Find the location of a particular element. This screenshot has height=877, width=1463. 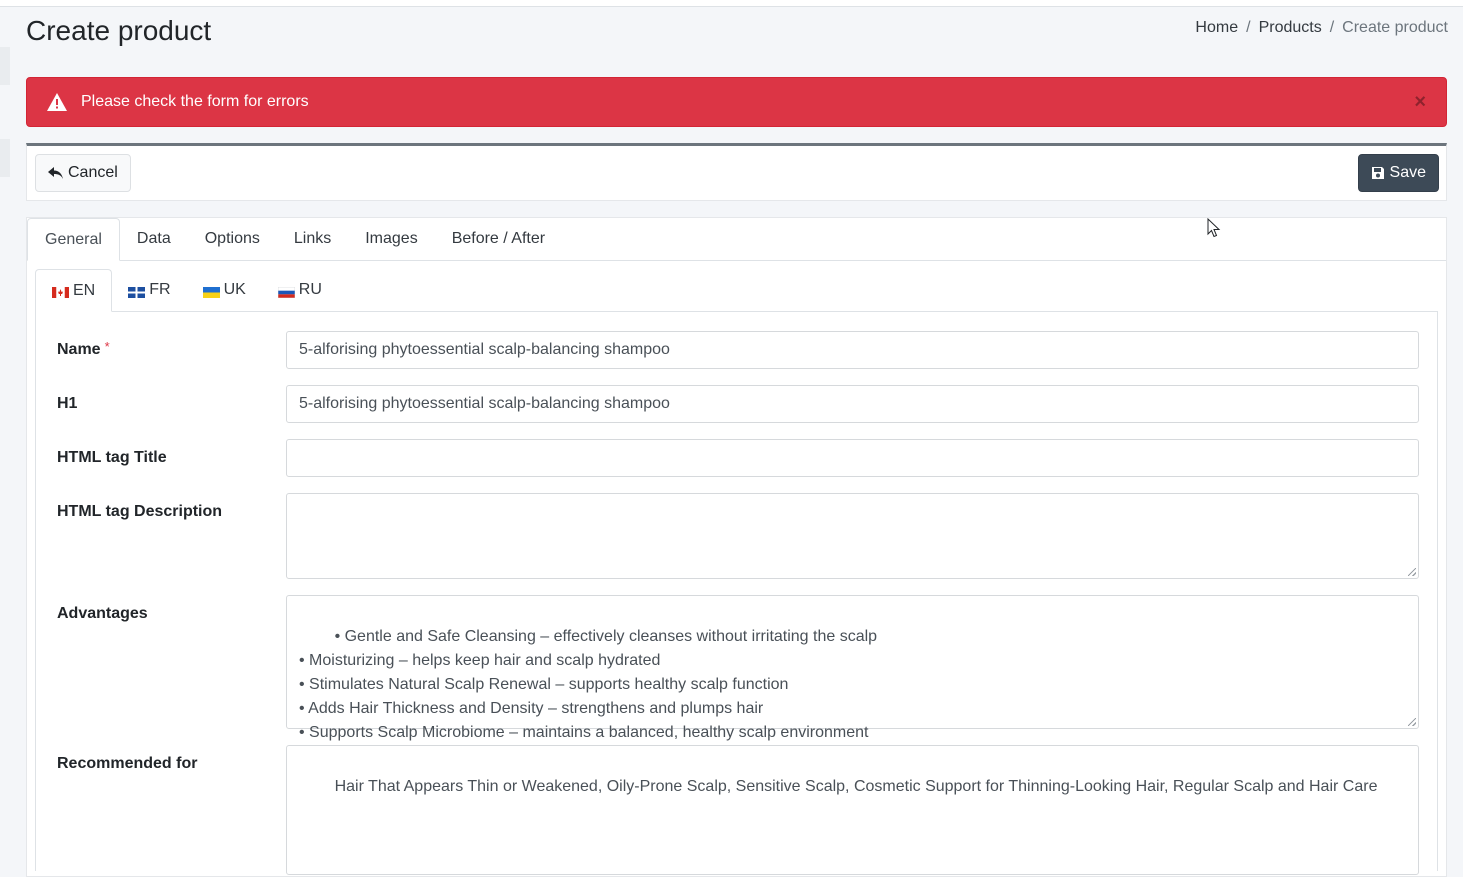

save-button: Save is located at coordinates (1398, 173).